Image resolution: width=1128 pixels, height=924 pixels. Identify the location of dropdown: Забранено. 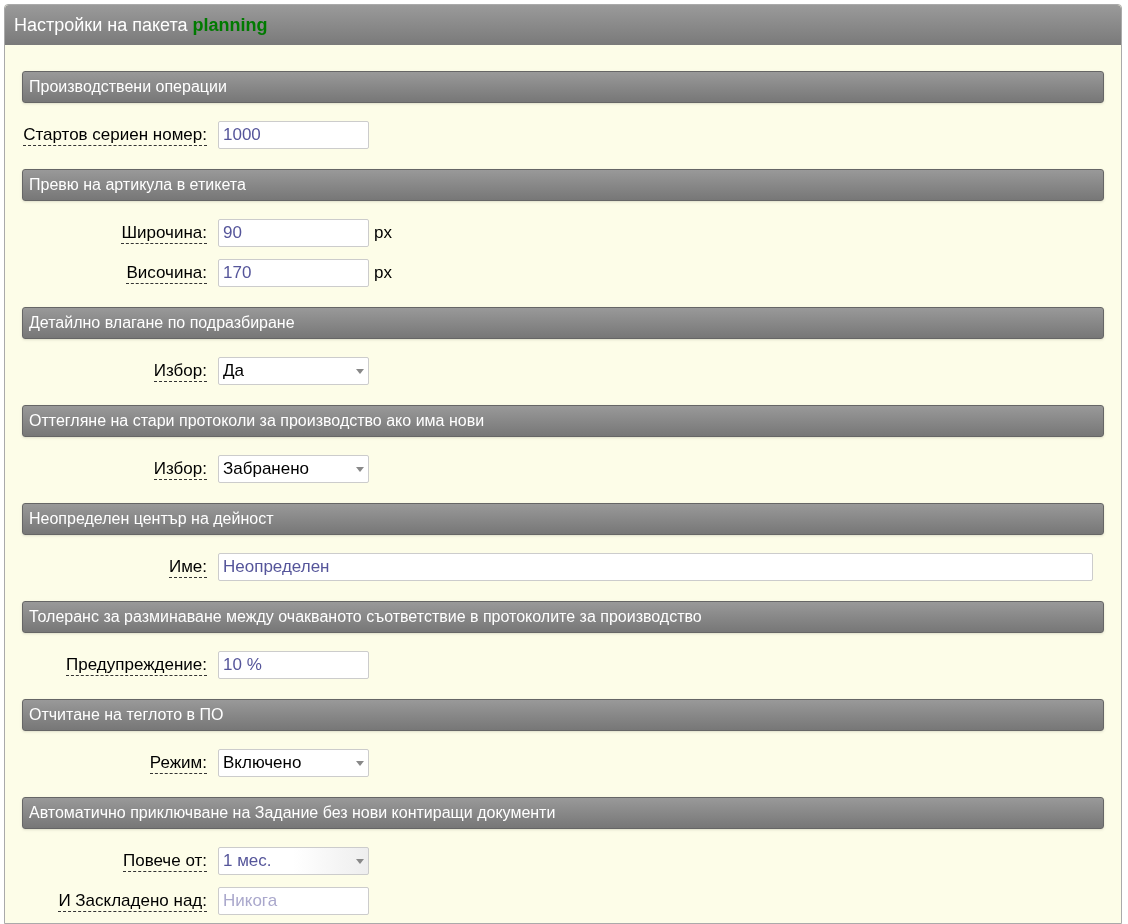
(293, 469).